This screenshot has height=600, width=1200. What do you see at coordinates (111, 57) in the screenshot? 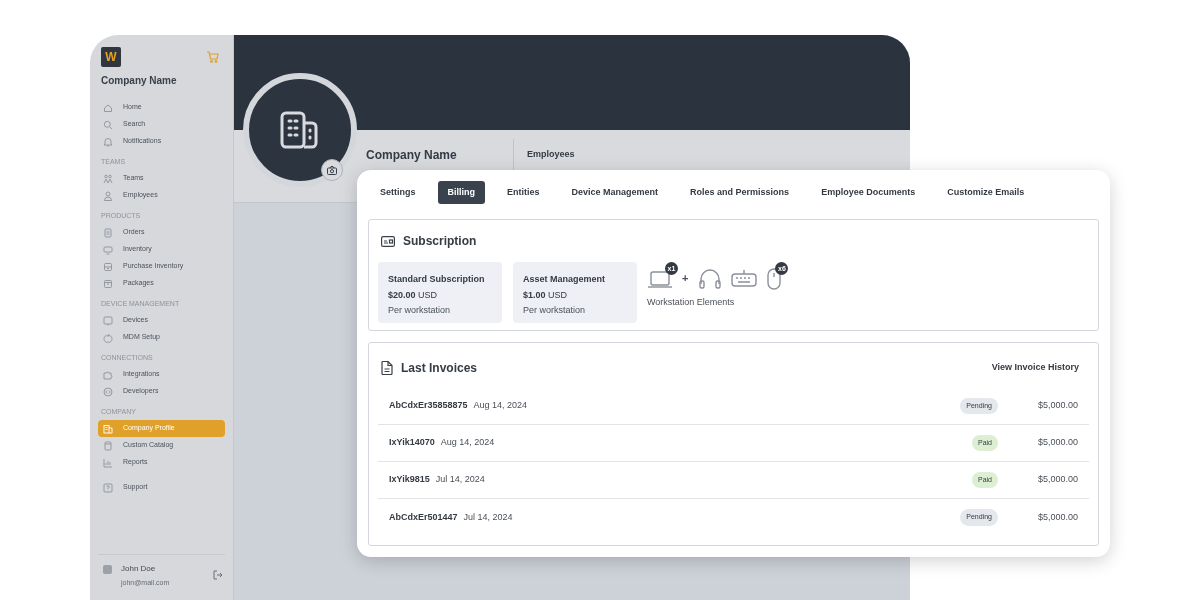
I see `logo: W` at bounding box center [111, 57].